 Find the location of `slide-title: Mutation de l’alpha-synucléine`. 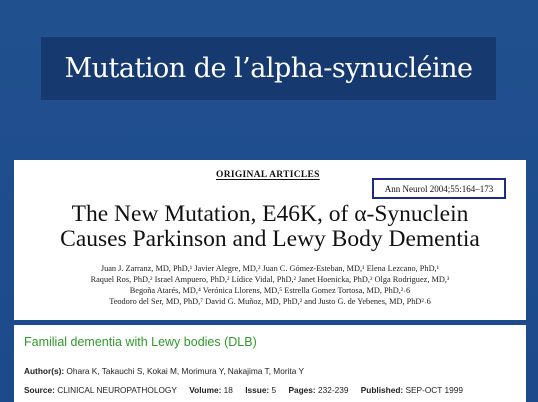

slide-title: Mutation de l’alpha-synucléine is located at coordinates (268, 68).